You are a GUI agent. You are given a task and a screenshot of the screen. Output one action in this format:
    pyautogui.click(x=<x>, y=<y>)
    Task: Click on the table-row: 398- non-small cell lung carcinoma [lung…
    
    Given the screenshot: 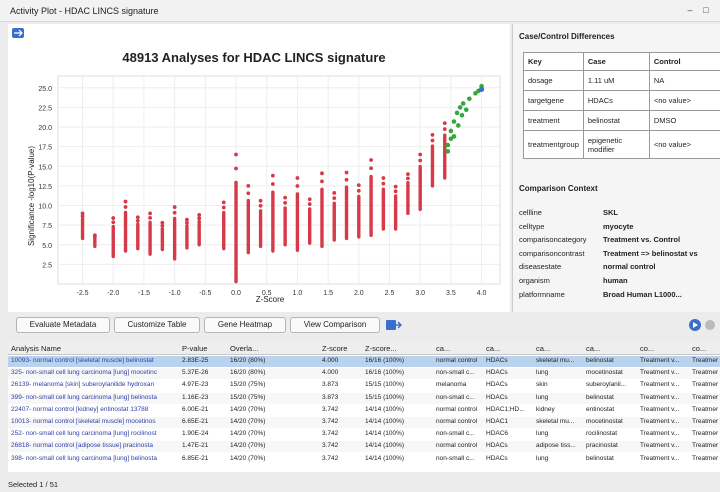 What is the action you would take?
    pyautogui.click(x=364, y=459)
    